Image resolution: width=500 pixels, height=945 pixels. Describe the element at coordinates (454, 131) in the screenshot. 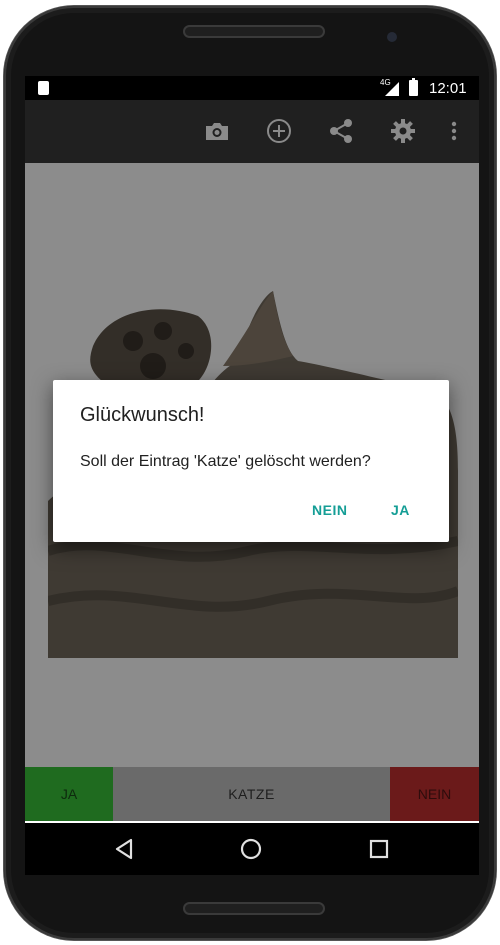

I see `more-vert-icon` at that location.